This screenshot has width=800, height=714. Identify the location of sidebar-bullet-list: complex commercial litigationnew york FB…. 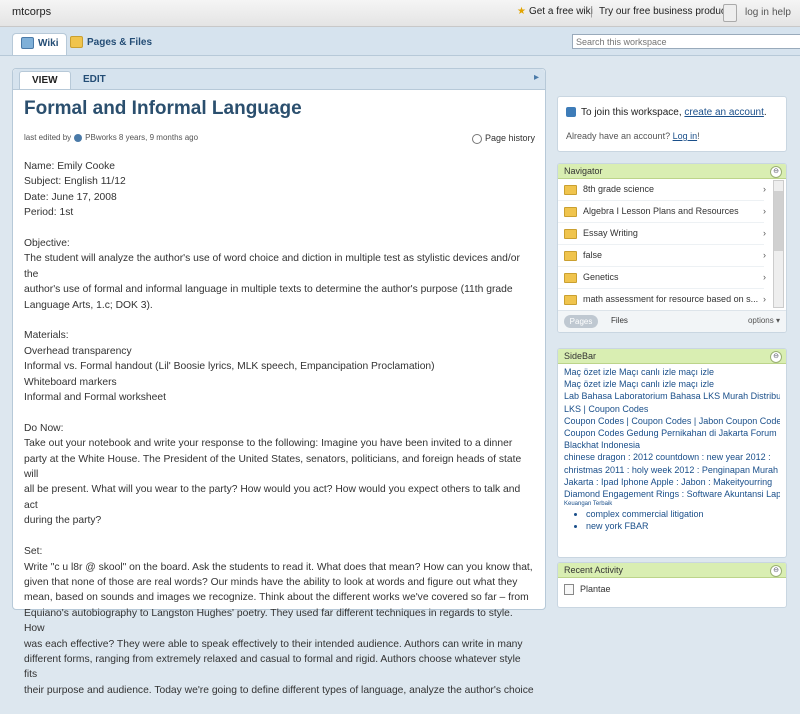
(672, 520).